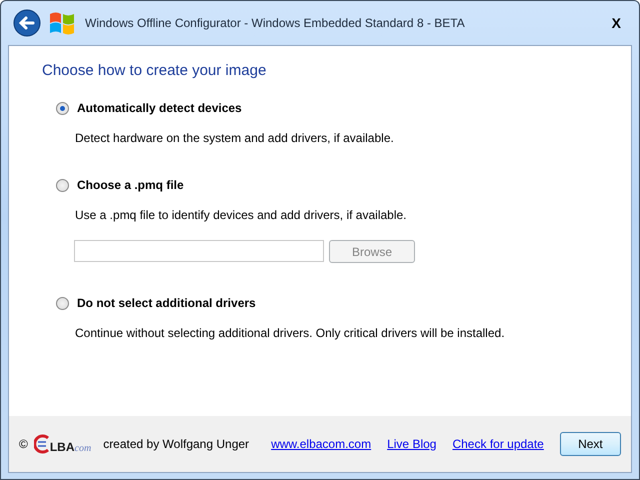 This screenshot has height=480, width=640. I want to click on back-icon, so click(27, 23).